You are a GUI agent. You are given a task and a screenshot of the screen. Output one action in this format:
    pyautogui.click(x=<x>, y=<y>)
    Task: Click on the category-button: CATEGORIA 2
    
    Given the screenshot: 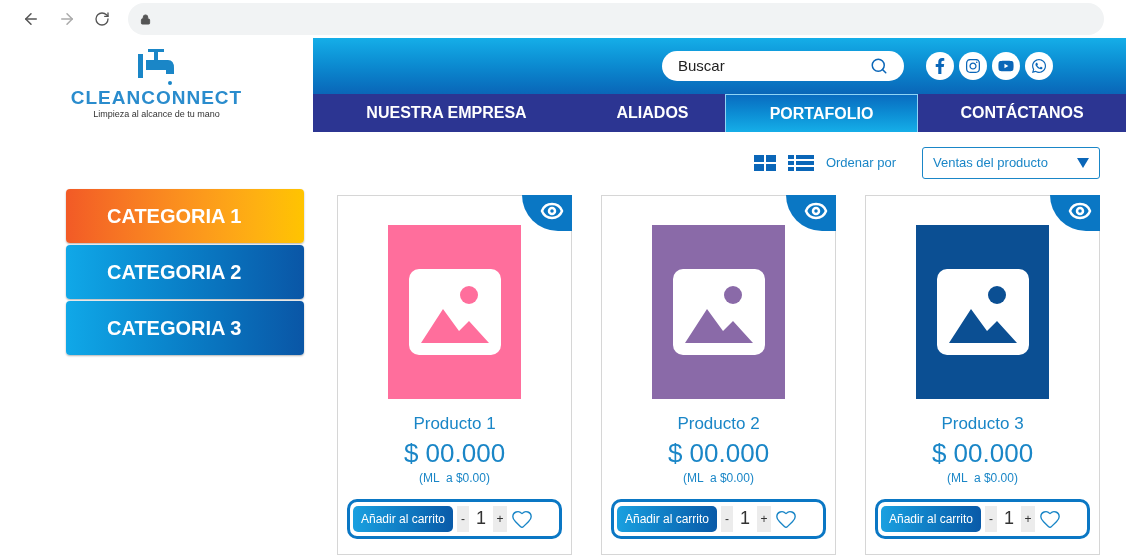 What is the action you would take?
    pyautogui.click(x=185, y=272)
    